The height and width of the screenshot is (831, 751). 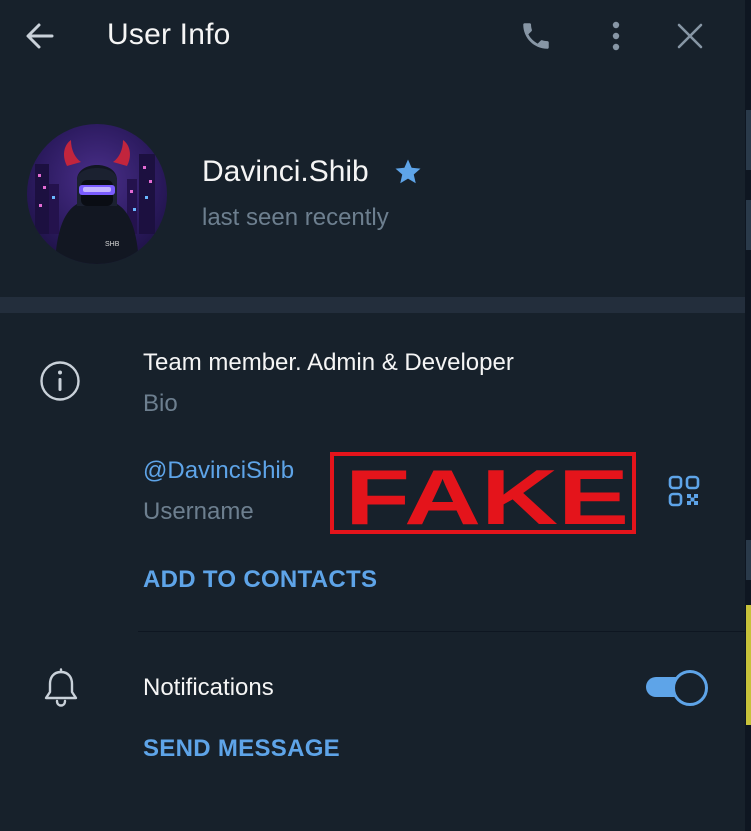 I want to click on username-link: @DavinciShib, so click(x=218, y=471).